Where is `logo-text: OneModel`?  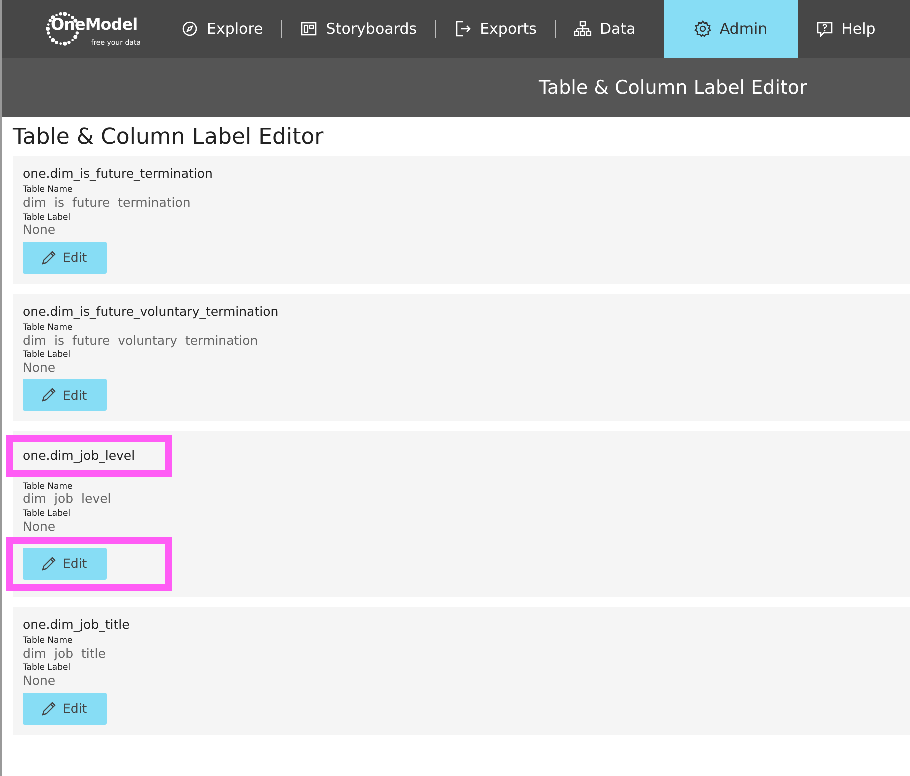 logo-text: OneModel is located at coordinates (94, 24).